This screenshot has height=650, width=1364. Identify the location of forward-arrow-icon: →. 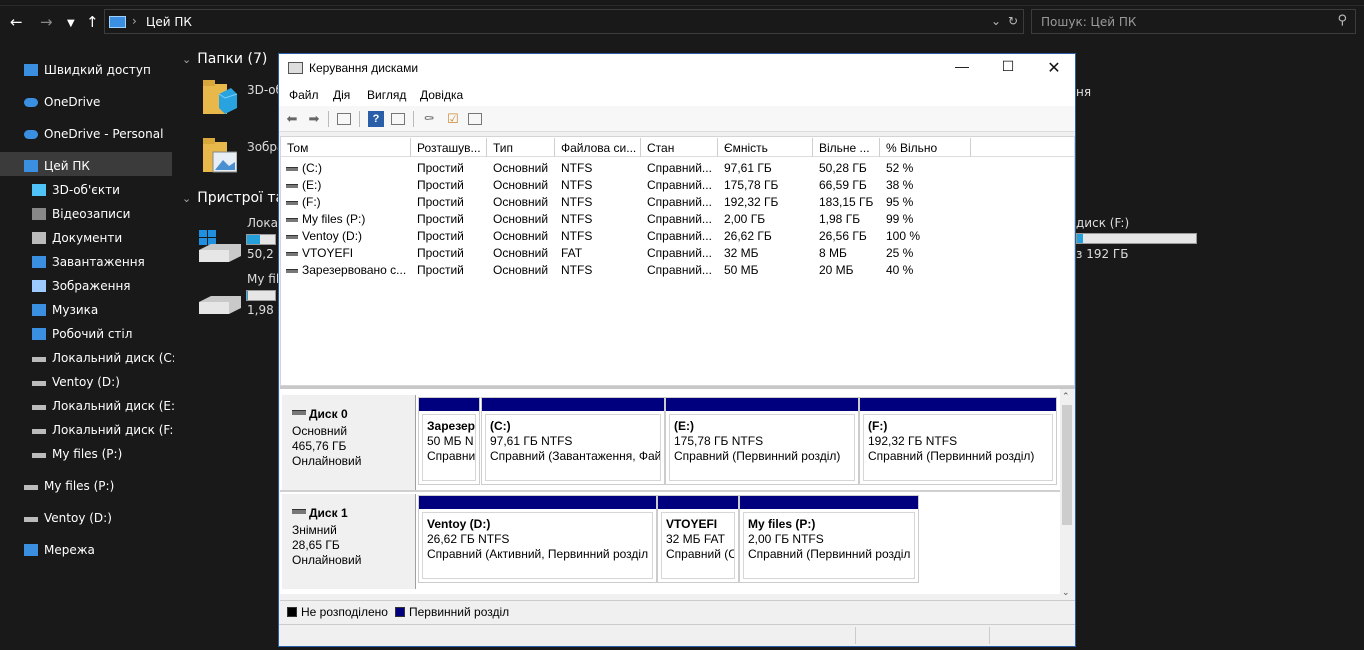
(46, 22).